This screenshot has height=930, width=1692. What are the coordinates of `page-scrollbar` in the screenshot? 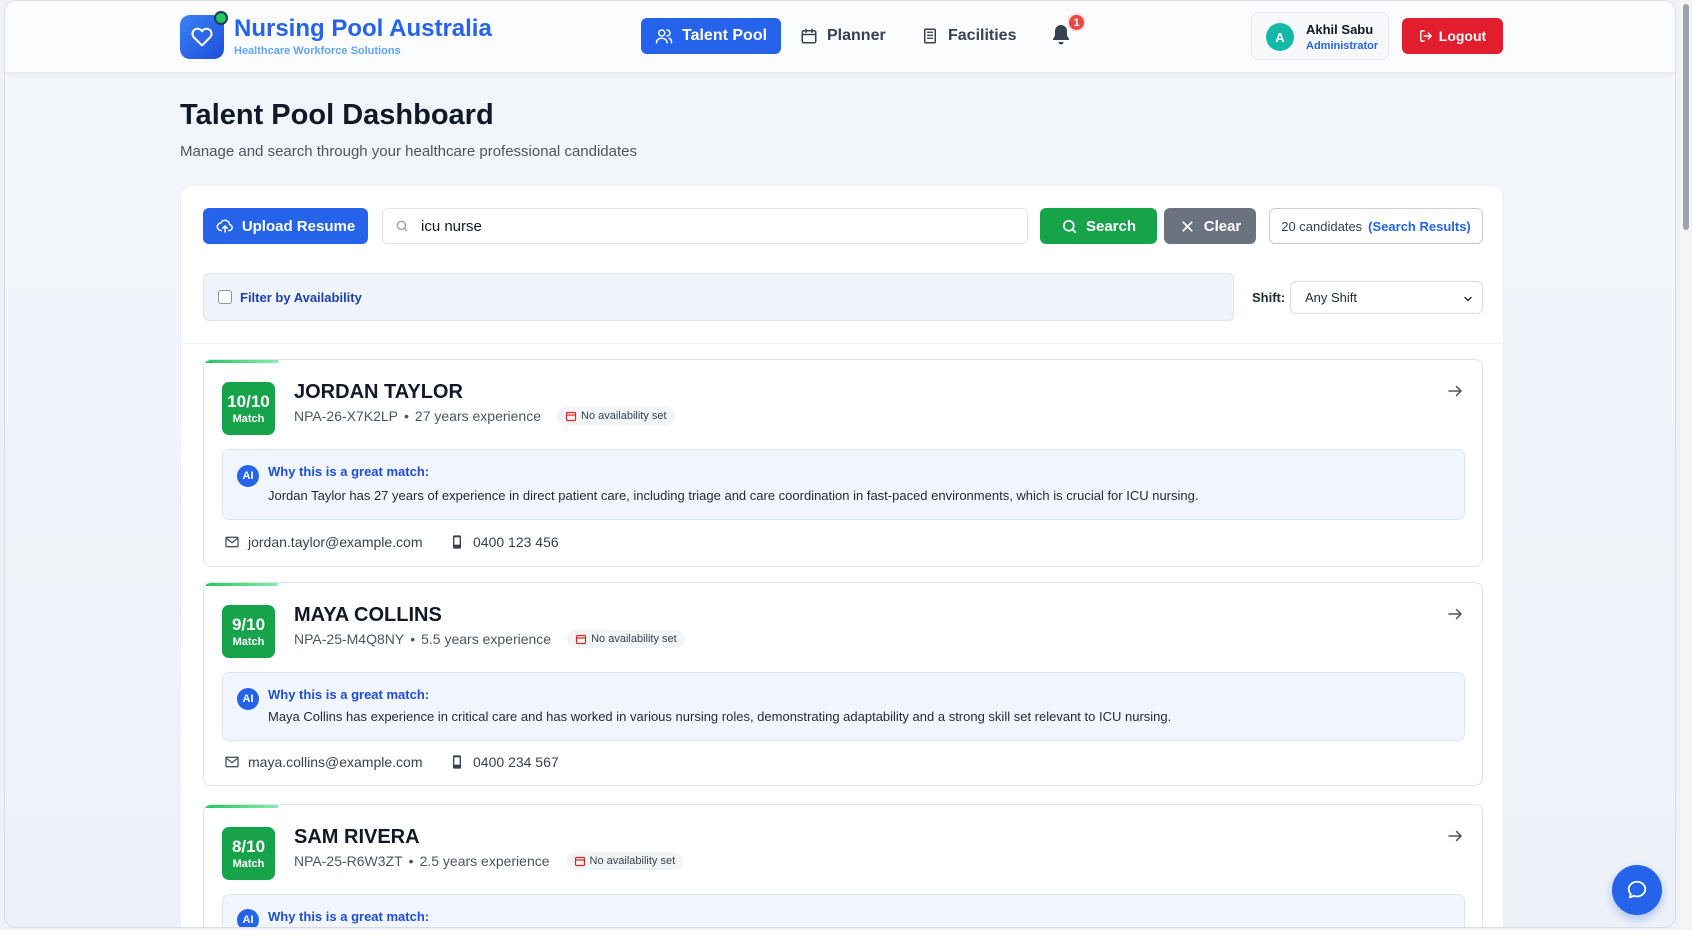 It's located at (1686, 465).